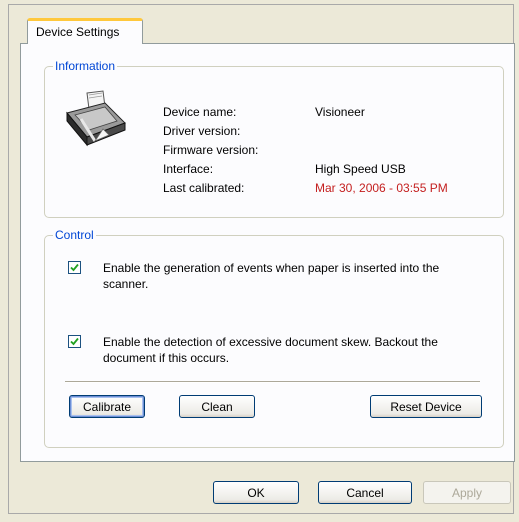 Image resolution: width=519 pixels, height=522 pixels. What do you see at coordinates (340, 112) in the screenshot?
I see `device-name-value: Visioneer` at bounding box center [340, 112].